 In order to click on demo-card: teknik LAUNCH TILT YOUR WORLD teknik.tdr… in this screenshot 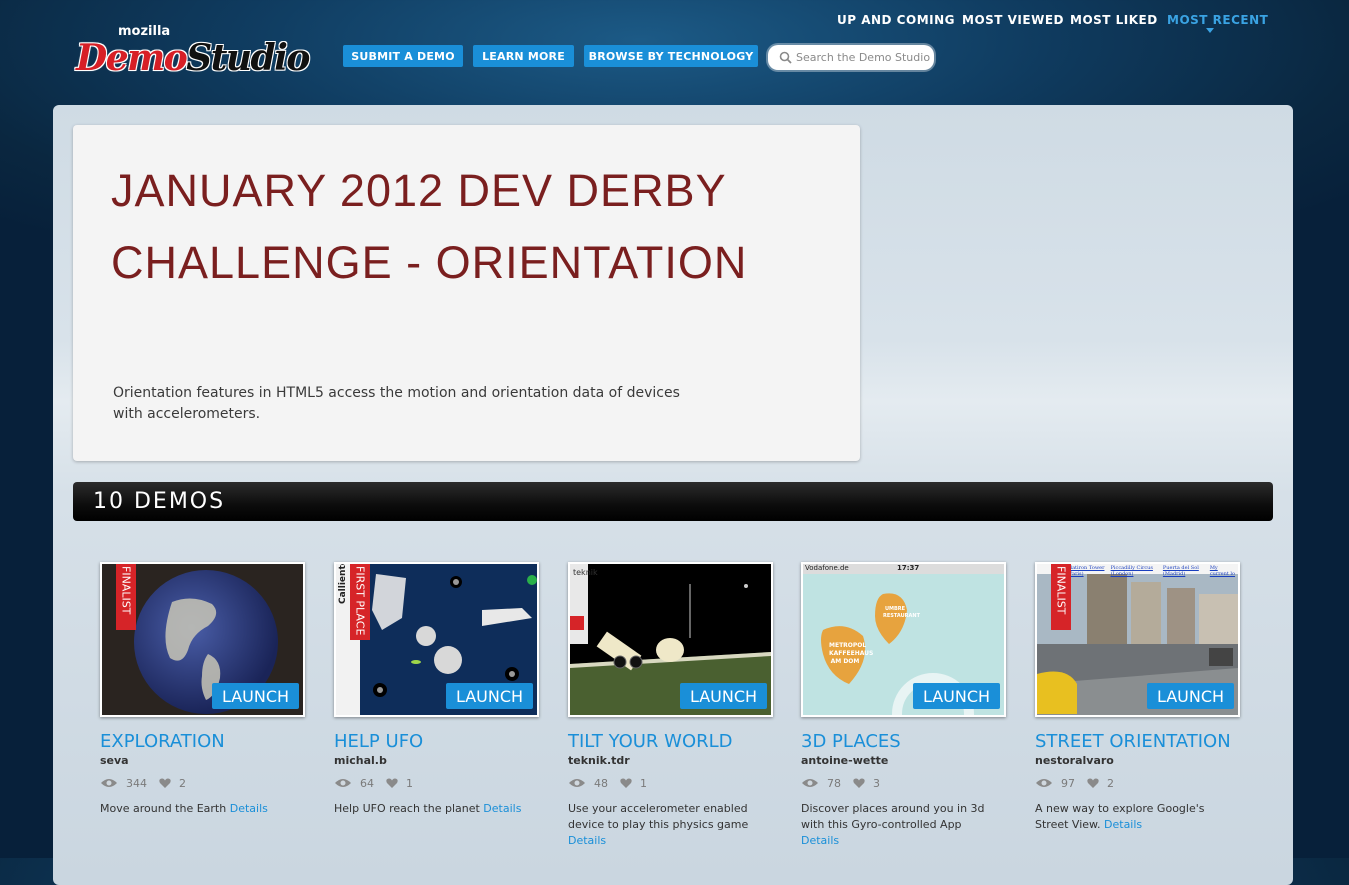, I will do `click(670, 705)`.